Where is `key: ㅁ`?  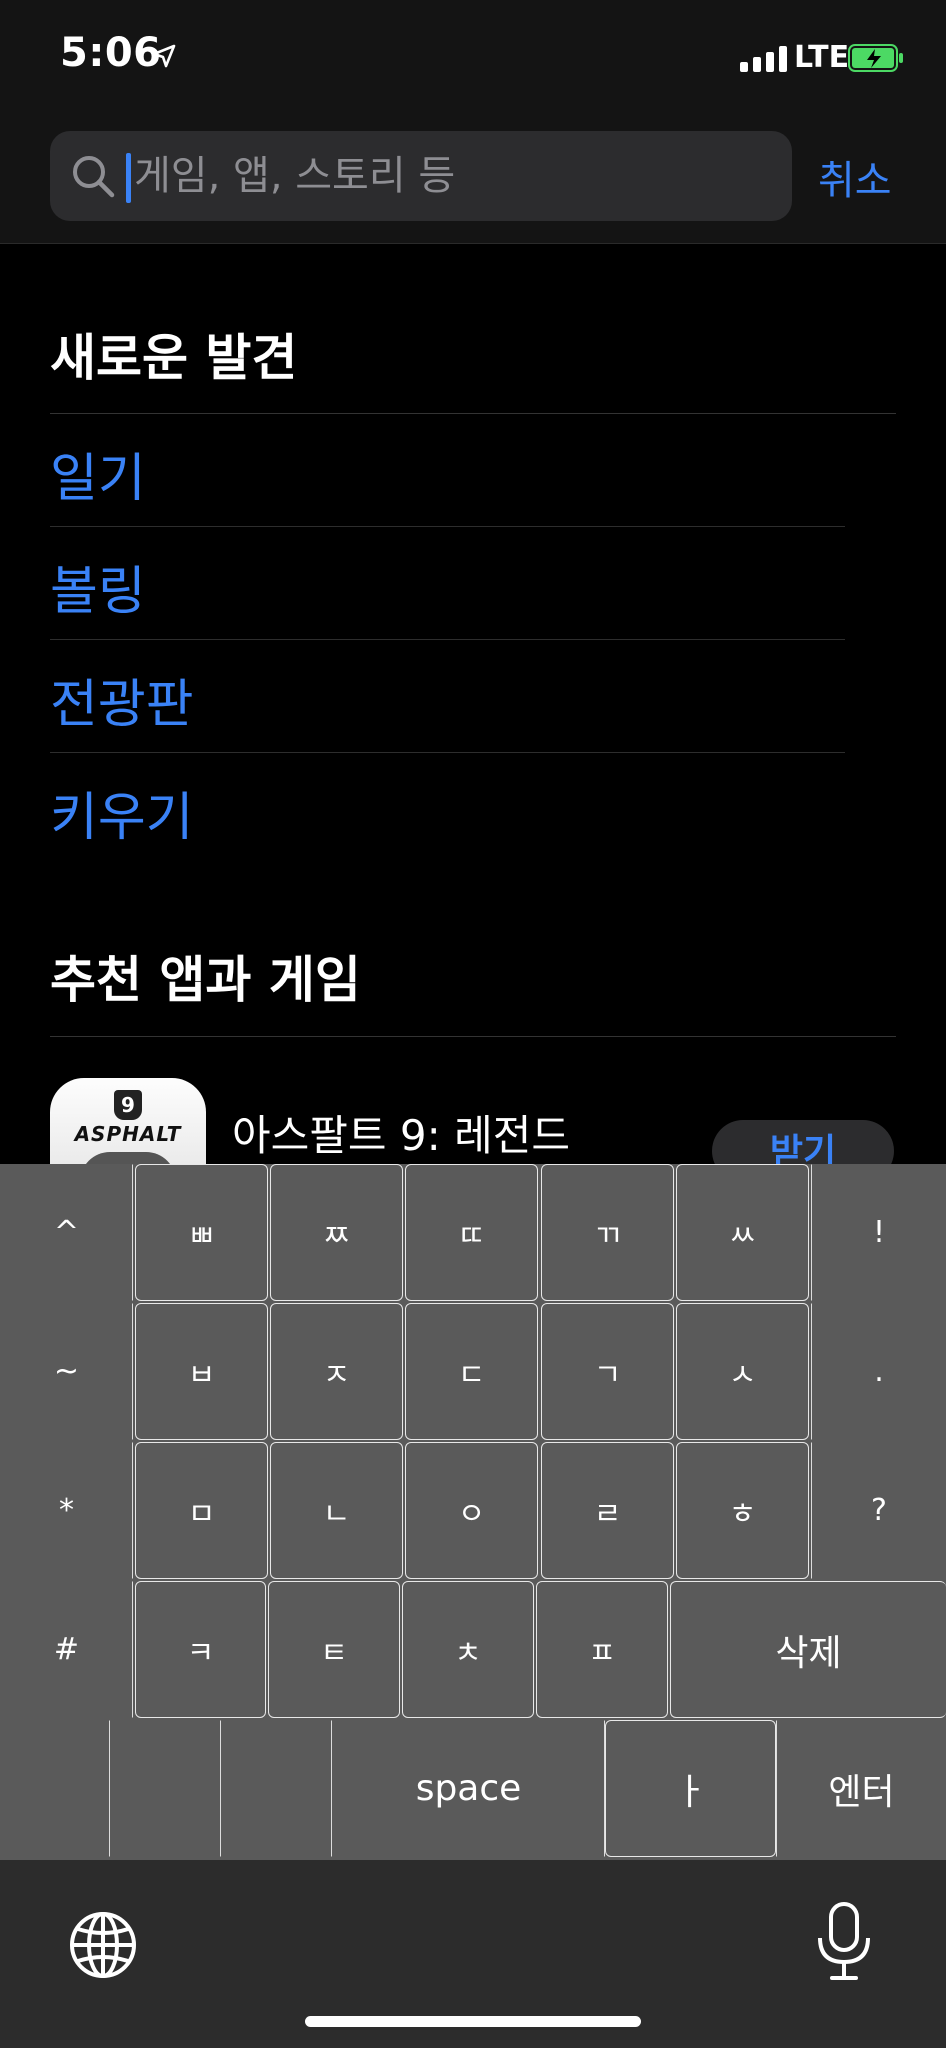
key: ㅁ is located at coordinates (201, 1510).